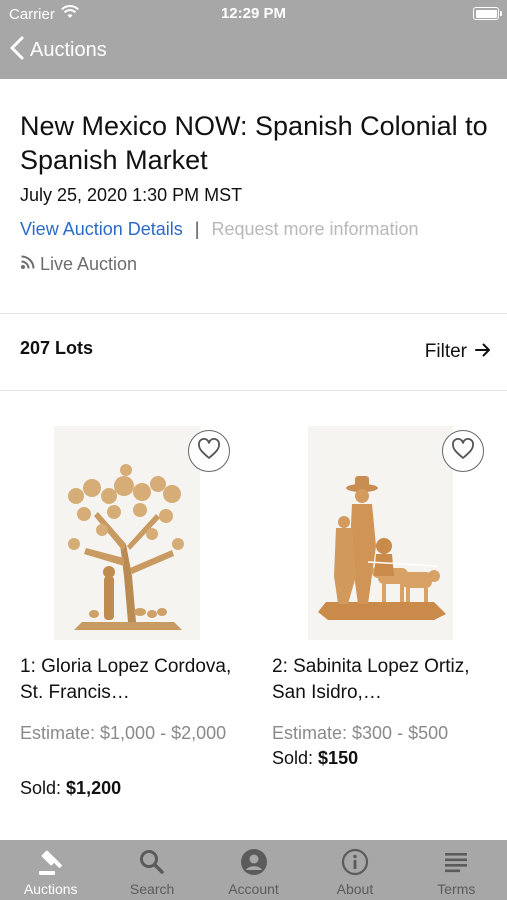  What do you see at coordinates (152, 889) in the screenshot?
I see `tab-label: Search` at bounding box center [152, 889].